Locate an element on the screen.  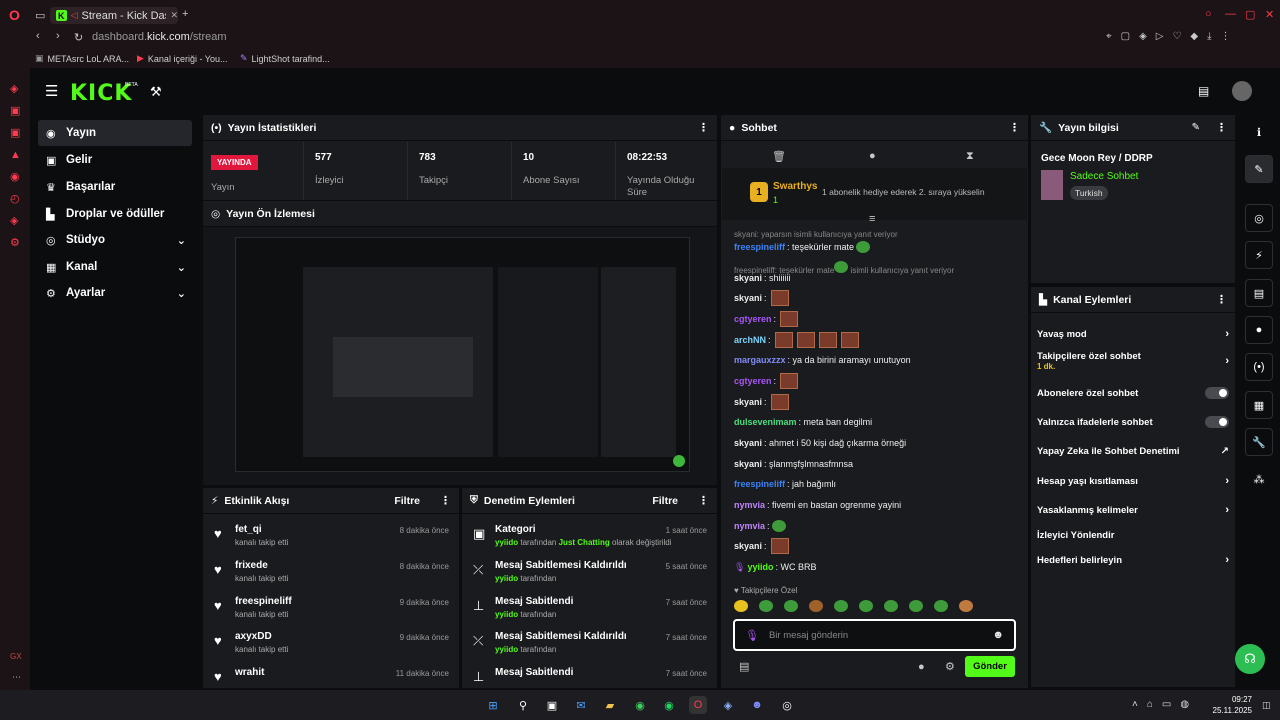
sidebar-more-icon: ⋯ is located at coordinates (16, 677).